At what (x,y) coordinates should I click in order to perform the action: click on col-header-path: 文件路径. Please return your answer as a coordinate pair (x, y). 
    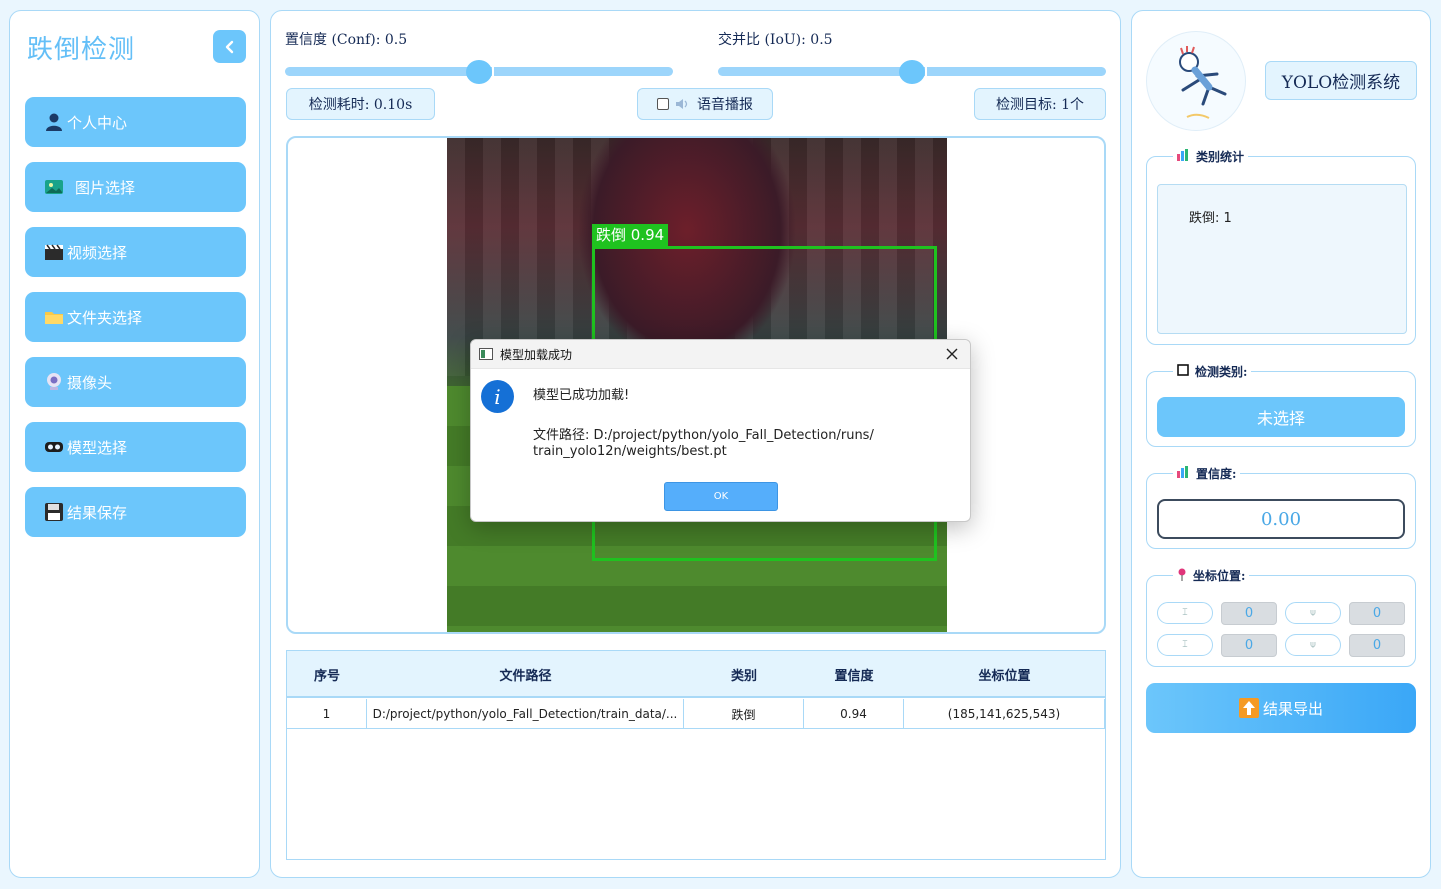
    Looking at the image, I should click on (525, 676).